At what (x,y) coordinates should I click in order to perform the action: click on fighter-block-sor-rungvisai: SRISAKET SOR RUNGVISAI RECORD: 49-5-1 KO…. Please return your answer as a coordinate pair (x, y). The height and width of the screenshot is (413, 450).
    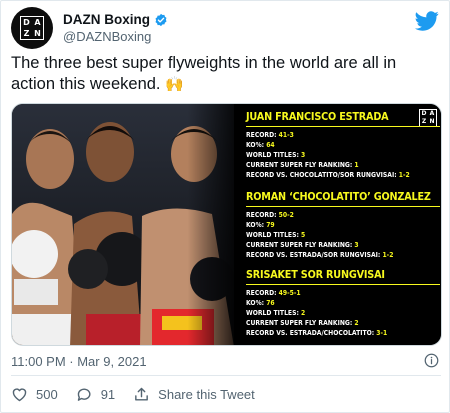
    Looking at the image, I should click on (343, 303).